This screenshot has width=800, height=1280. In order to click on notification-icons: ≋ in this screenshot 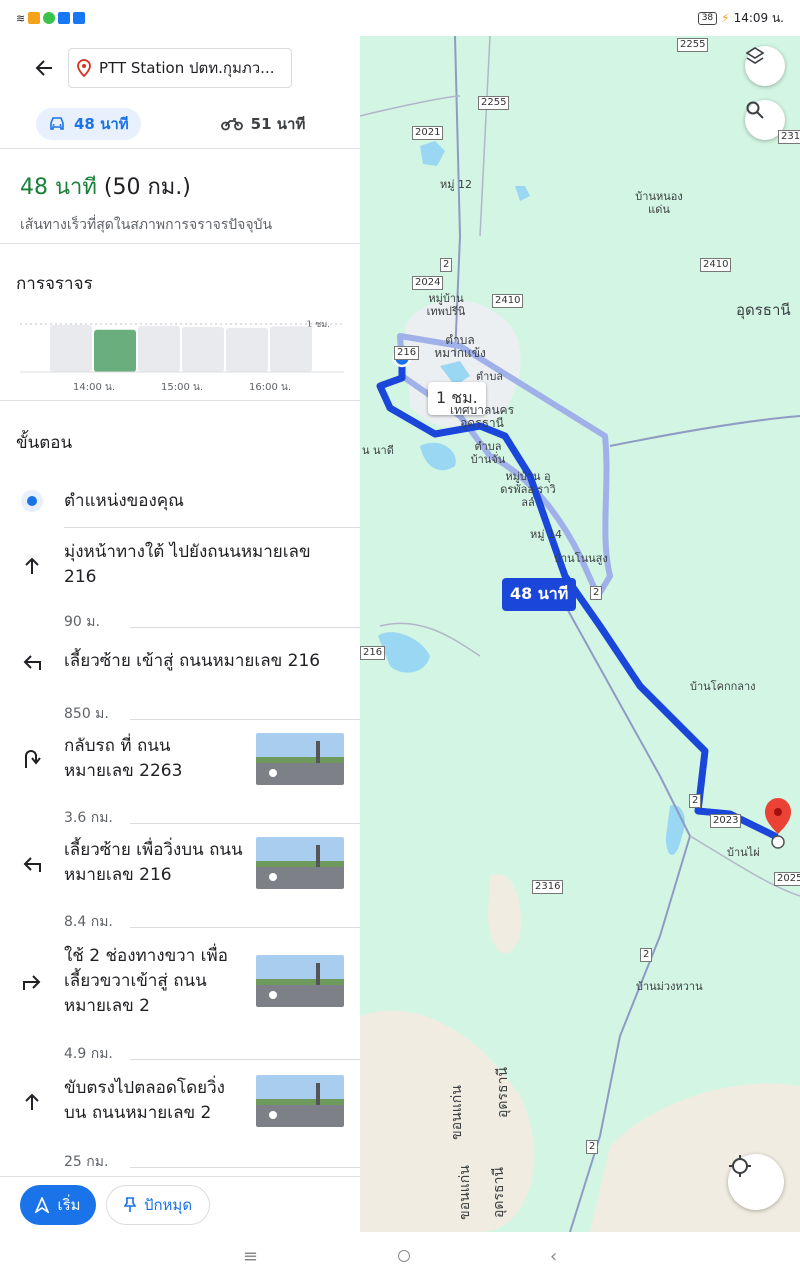, I will do `click(51, 18)`.